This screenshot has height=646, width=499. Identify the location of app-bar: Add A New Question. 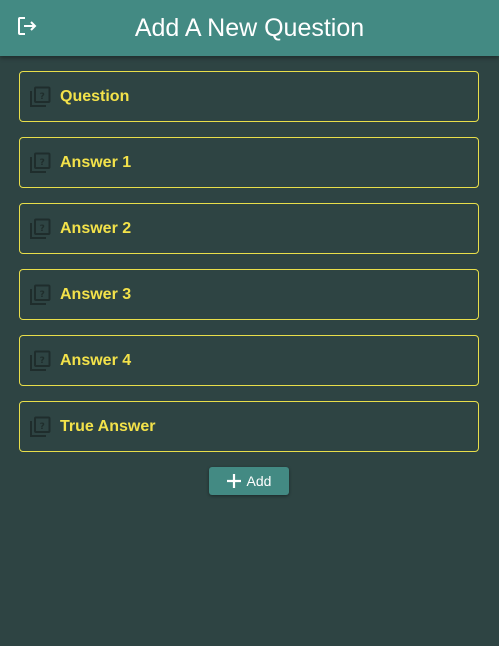
(249, 28).